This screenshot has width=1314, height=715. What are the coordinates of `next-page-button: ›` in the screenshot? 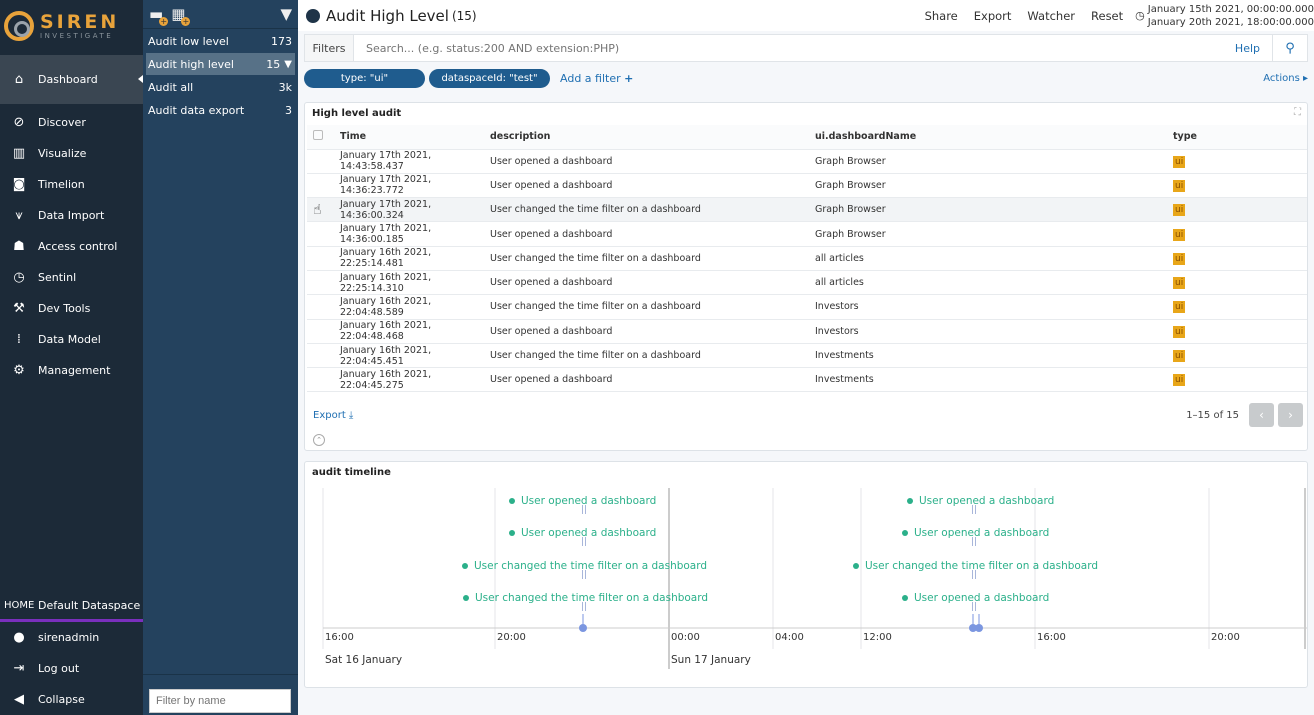 It's located at (1290, 415).